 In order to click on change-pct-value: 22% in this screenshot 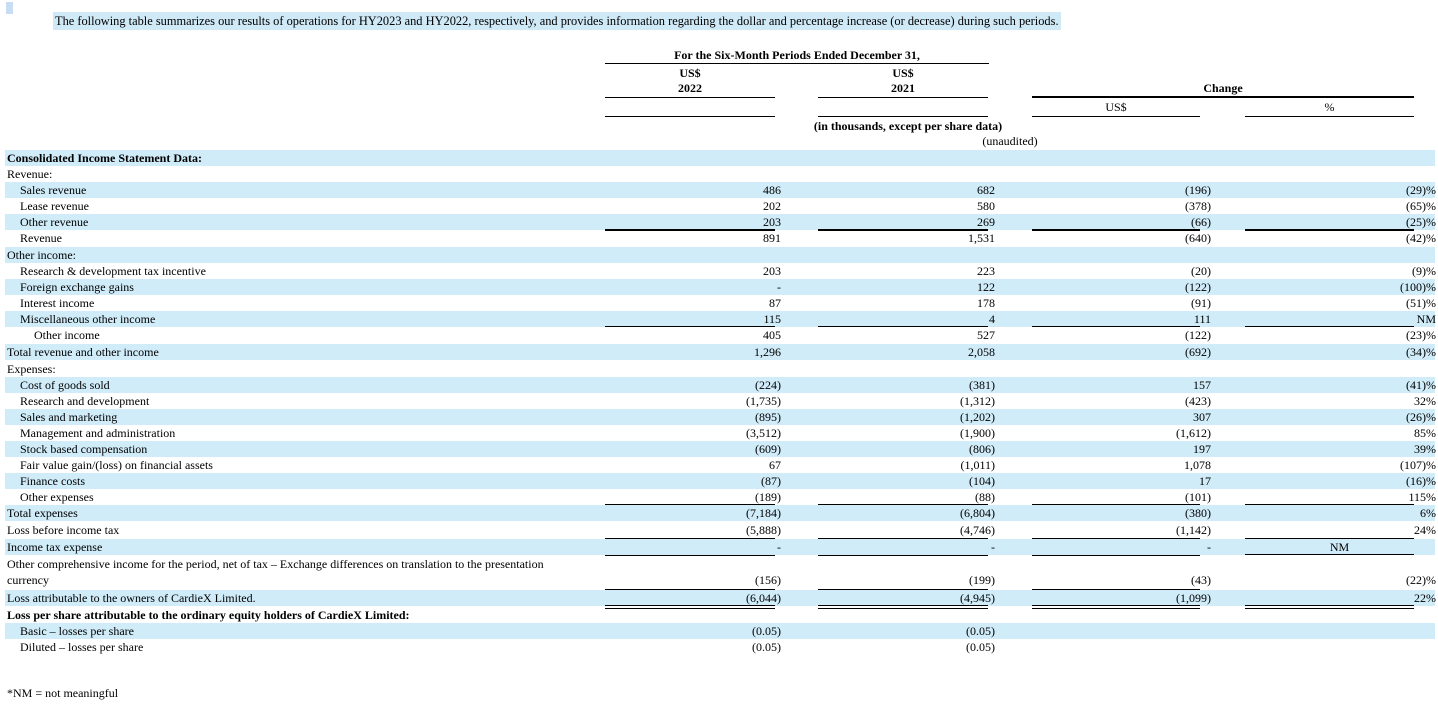, I will do `click(1425, 598)`.